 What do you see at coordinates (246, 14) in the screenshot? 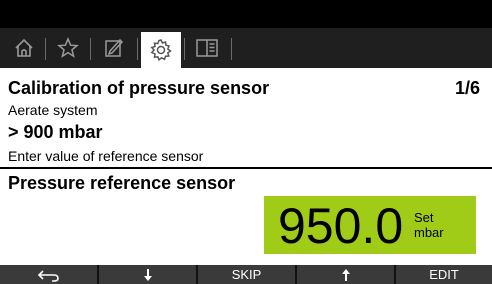
I see `status-bar` at bounding box center [246, 14].